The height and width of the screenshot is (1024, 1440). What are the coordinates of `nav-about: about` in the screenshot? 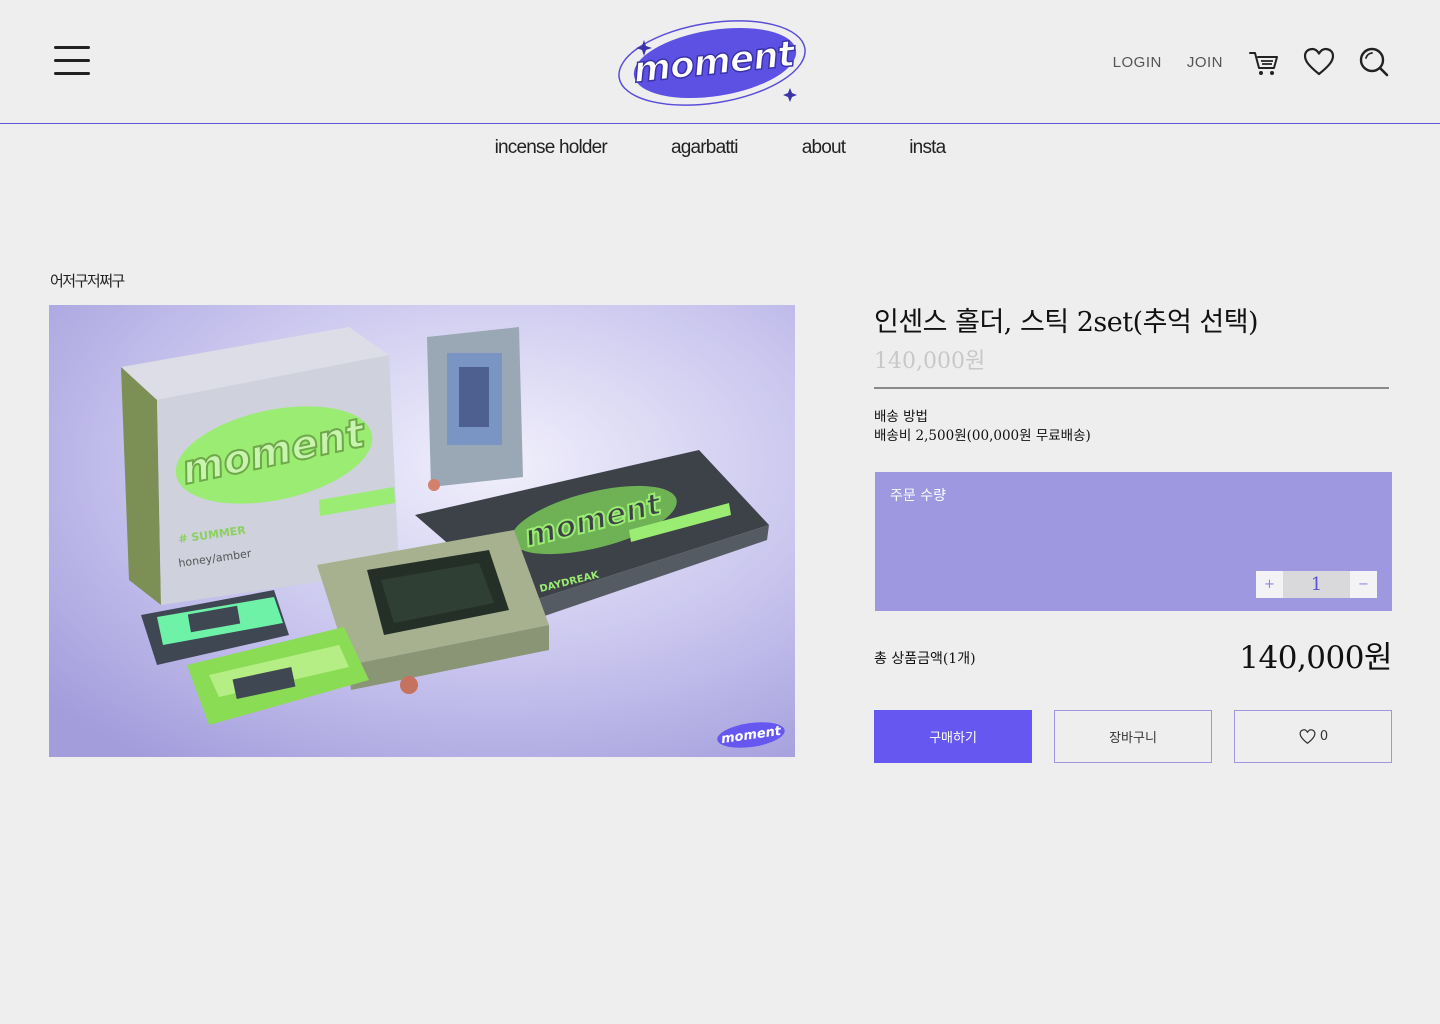 It's located at (824, 155).